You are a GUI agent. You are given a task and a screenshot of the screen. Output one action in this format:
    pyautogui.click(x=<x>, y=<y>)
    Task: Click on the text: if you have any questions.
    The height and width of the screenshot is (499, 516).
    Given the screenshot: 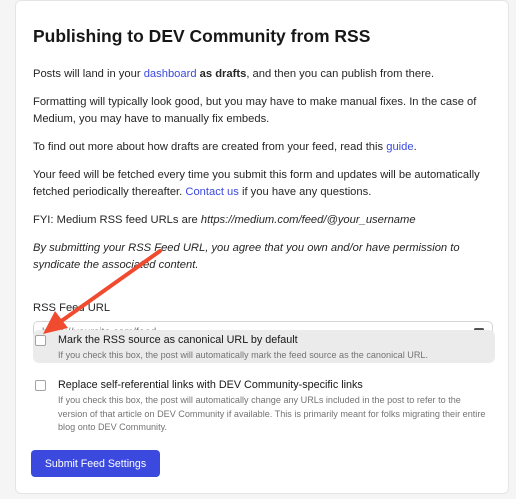 What is the action you would take?
    pyautogui.click(x=305, y=192)
    